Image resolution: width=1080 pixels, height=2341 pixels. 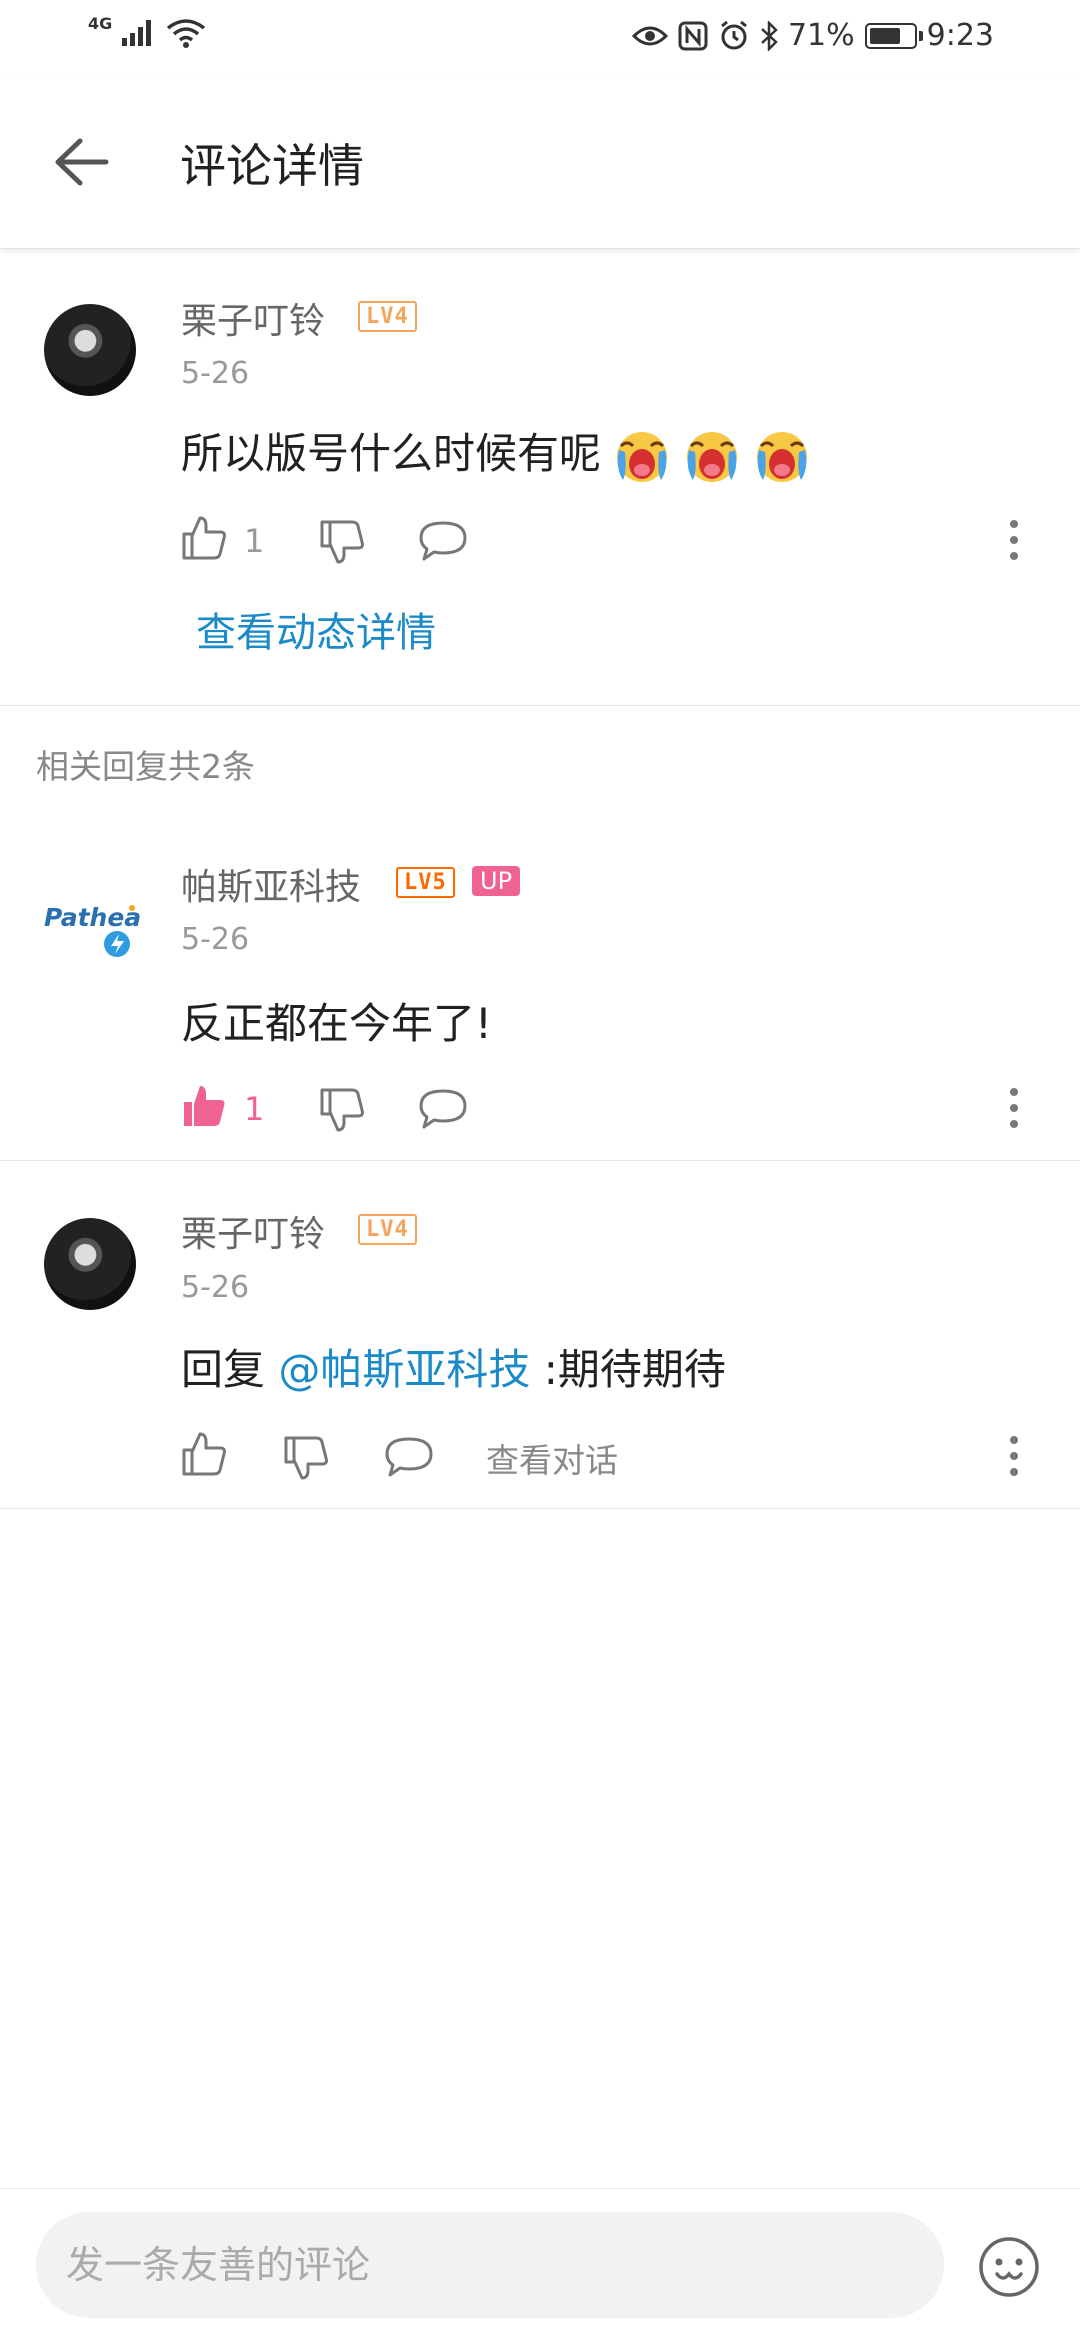 I want to click on app-header: 评论详情, so click(x=540, y=164).